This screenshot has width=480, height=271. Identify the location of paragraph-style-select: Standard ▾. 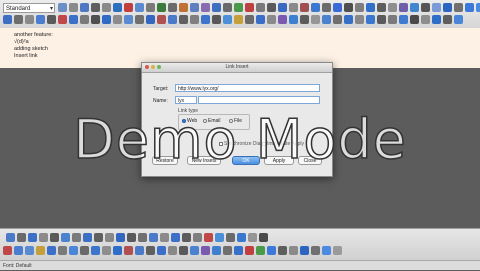
(29, 8).